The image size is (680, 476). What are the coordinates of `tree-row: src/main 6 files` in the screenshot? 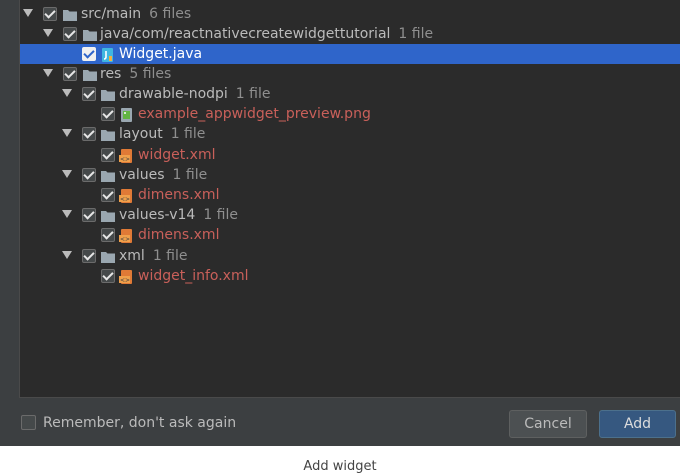 It's located at (350, 14).